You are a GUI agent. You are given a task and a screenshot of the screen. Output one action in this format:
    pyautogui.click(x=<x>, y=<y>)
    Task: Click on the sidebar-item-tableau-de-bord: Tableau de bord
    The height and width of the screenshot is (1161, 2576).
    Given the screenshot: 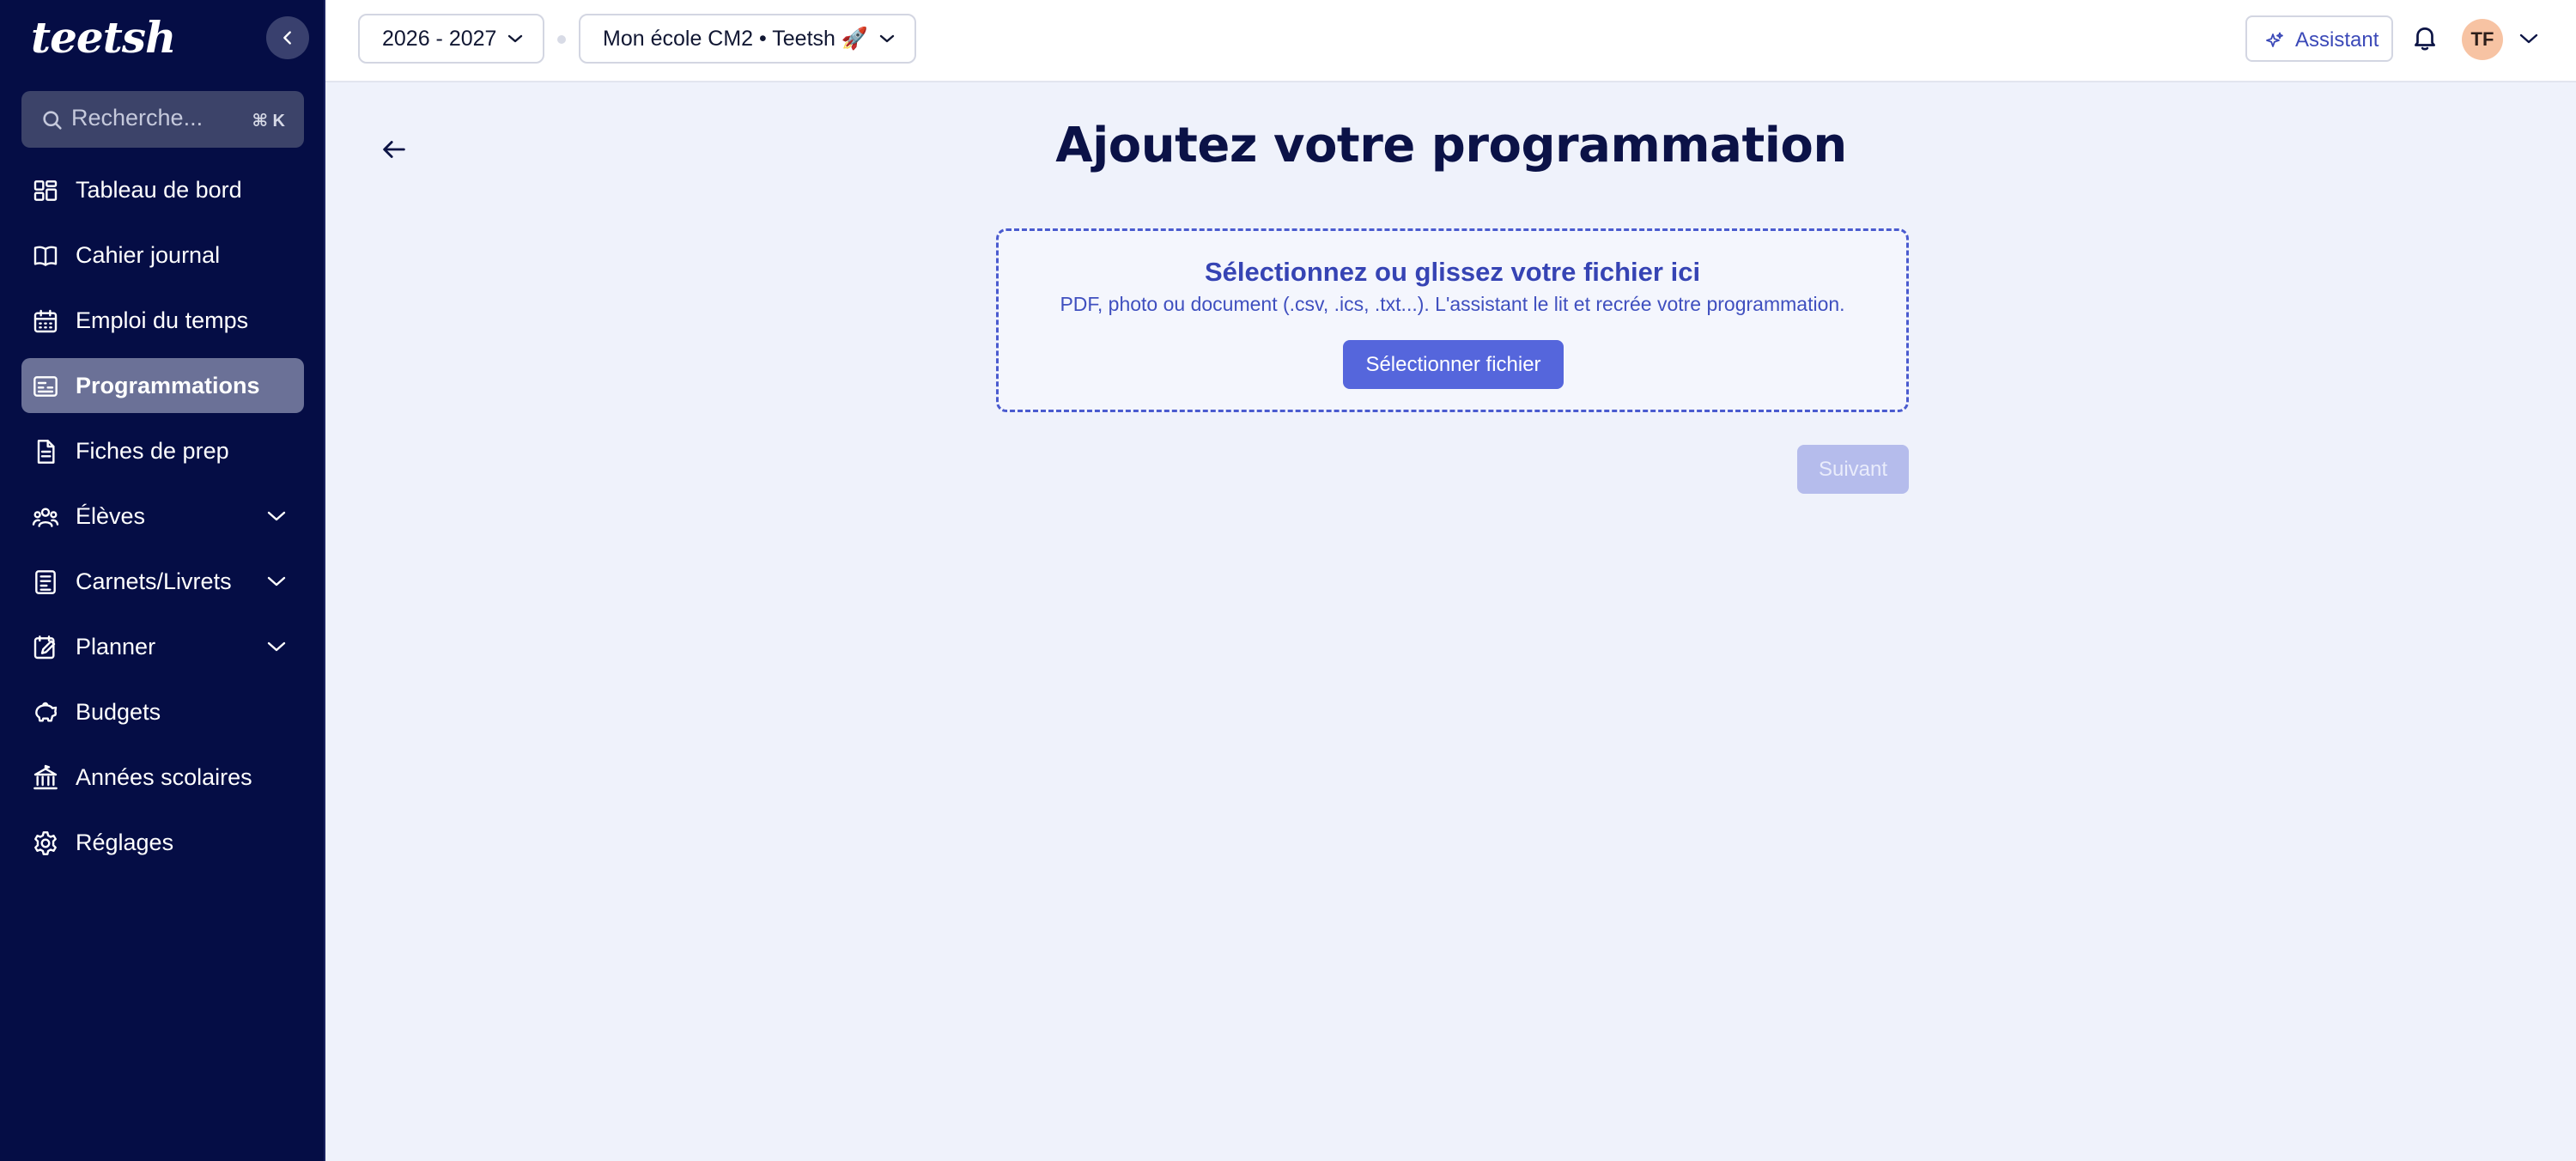 What is the action you would take?
    pyautogui.click(x=162, y=189)
    